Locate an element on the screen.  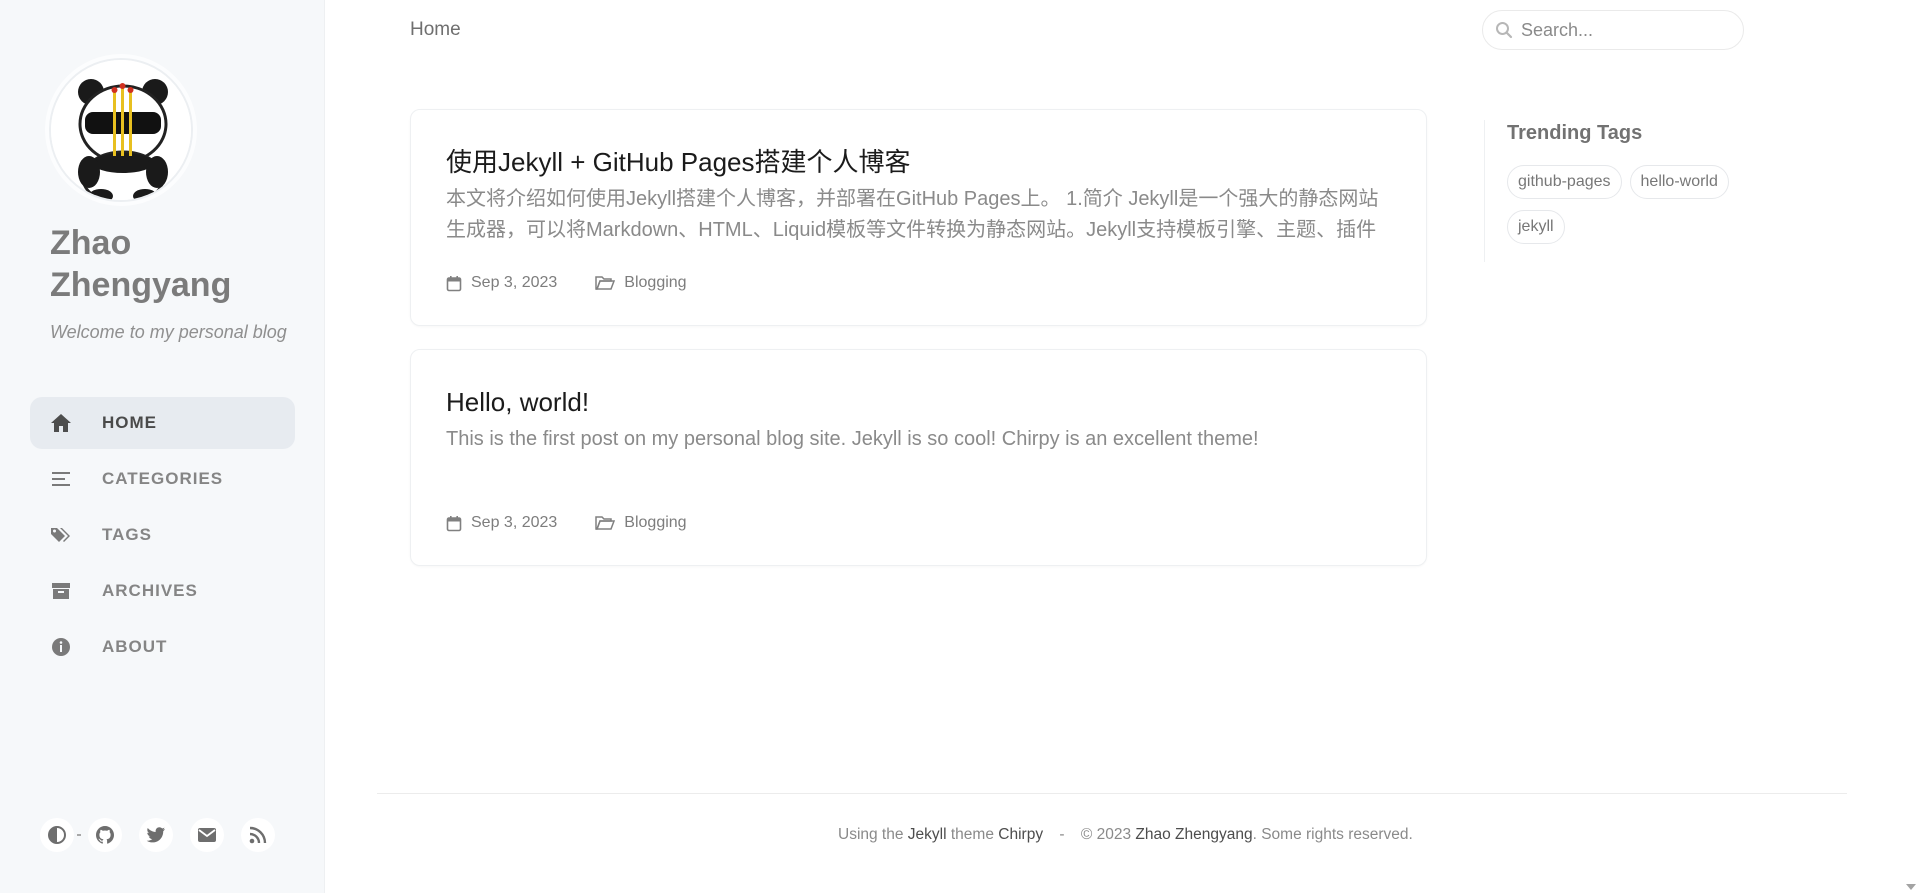
theme-toggle-icon is located at coordinates (57, 835).